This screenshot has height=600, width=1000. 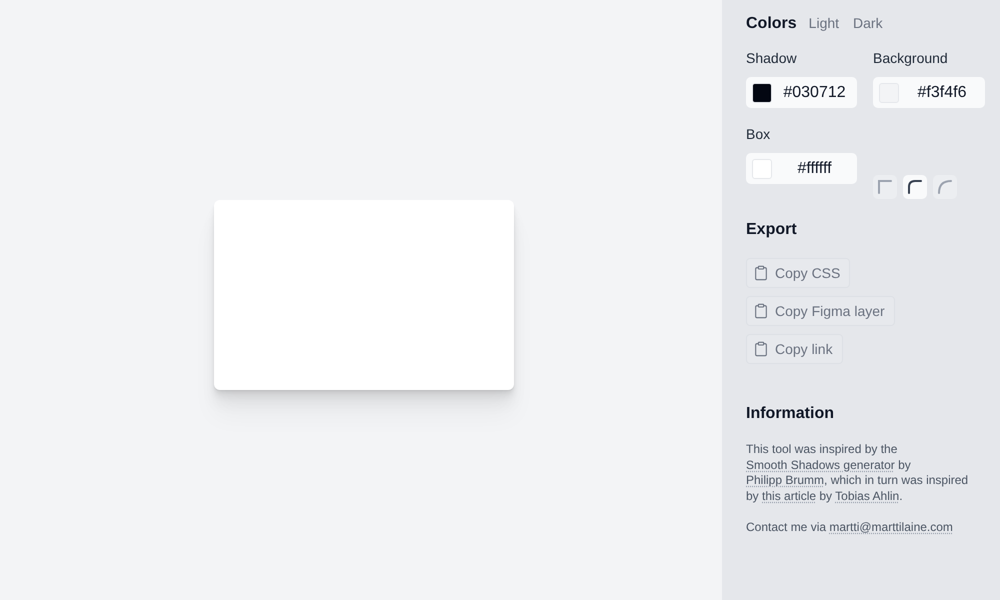 I want to click on color-input: #030712, so click(x=801, y=92).